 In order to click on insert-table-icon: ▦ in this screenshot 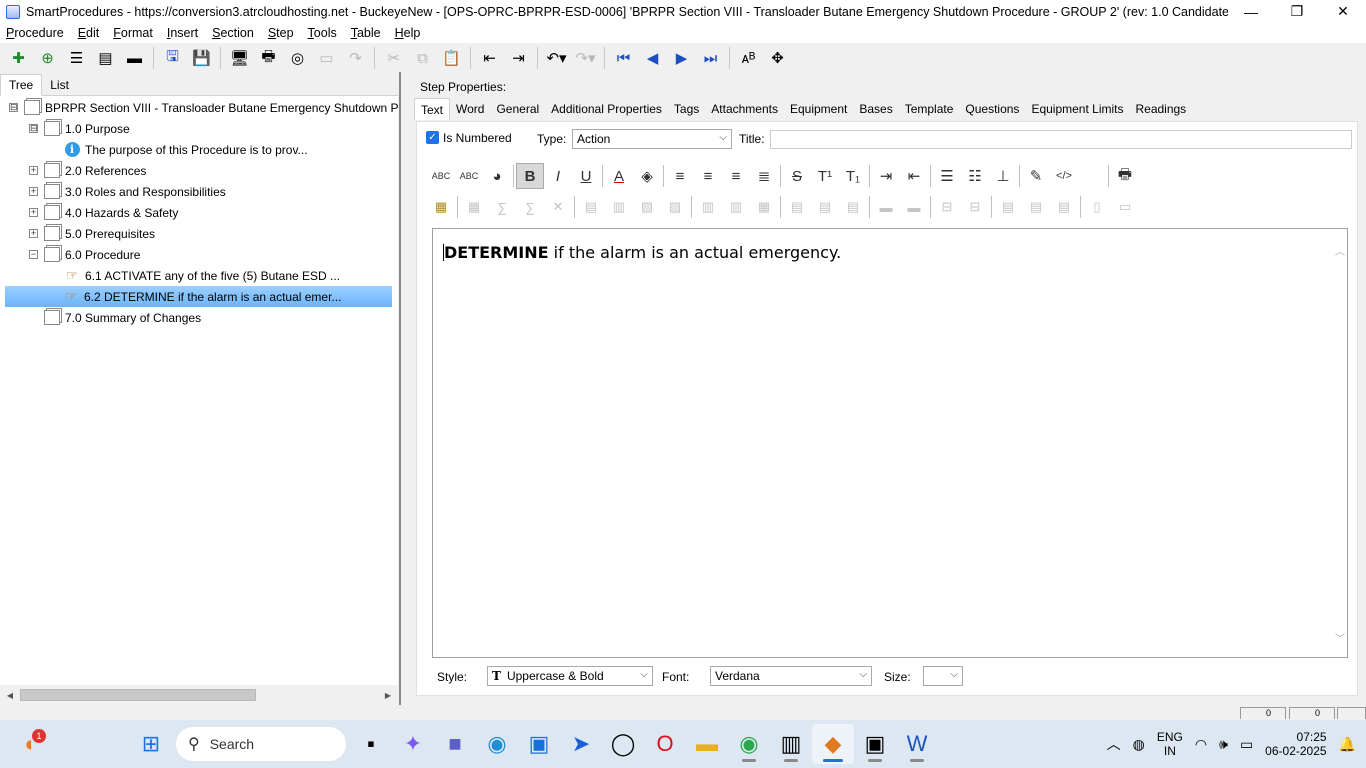, I will do `click(441, 207)`.